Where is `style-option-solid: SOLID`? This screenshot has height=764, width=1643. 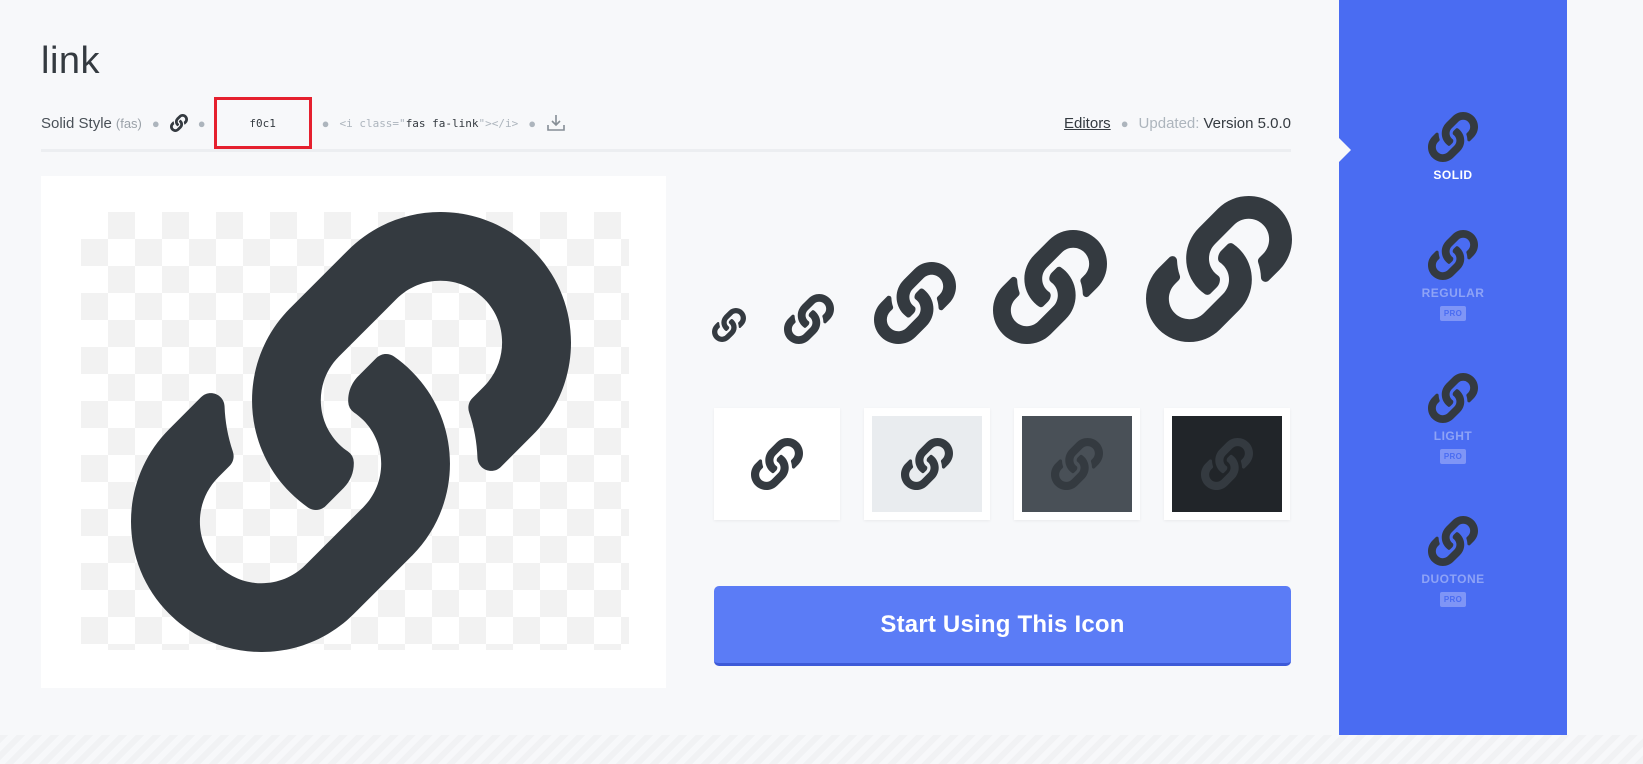
style-option-solid: SOLID is located at coordinates (1453, 147).